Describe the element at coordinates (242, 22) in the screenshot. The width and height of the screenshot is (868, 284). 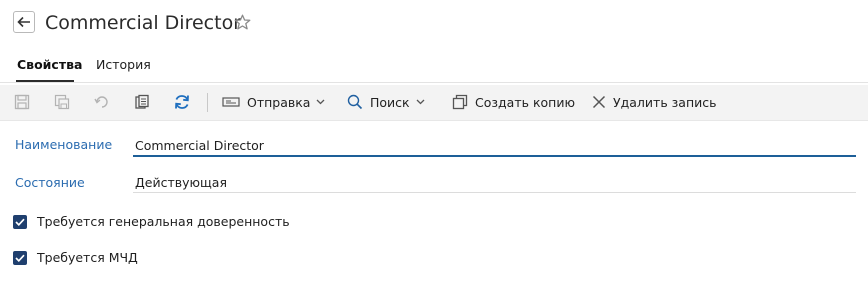
I see `star-icon` at that location.